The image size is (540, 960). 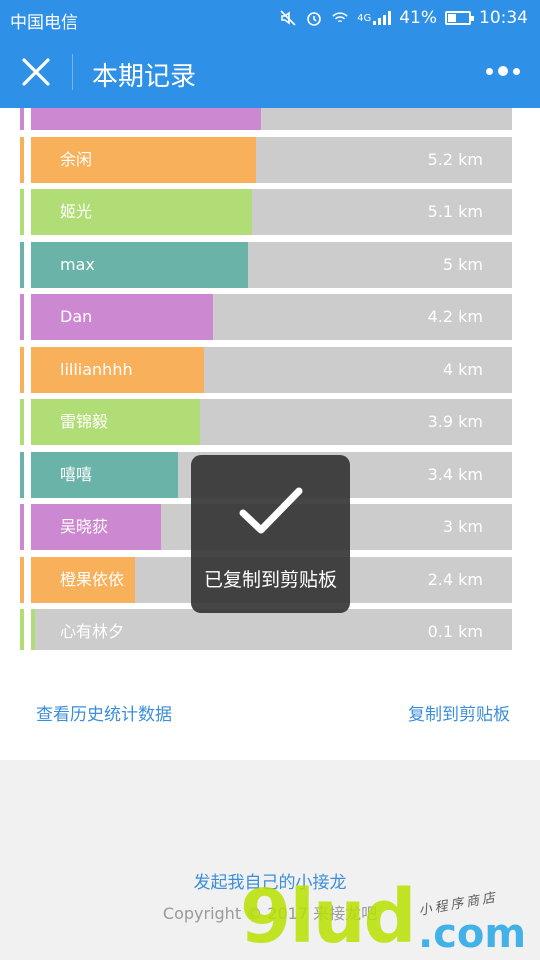 What do you see at coordinates (455, 474) in the screenshot?
I see `record-distance: 3.4 km` at bounding box center [455, 474].